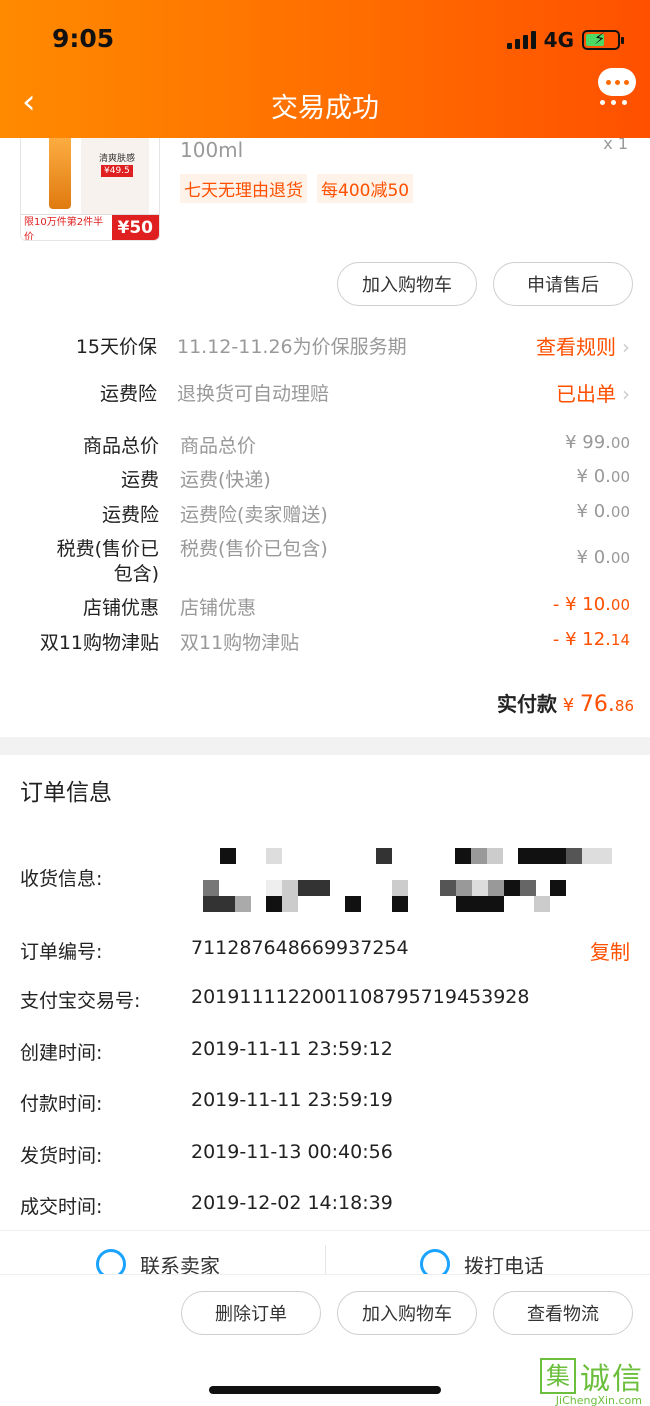 The width and height of the screenshot is (650, 1406). Describe the element at coordinates (504, 1264) in the screenshot. I see `call-phone-label: 拨打电话` at that location.